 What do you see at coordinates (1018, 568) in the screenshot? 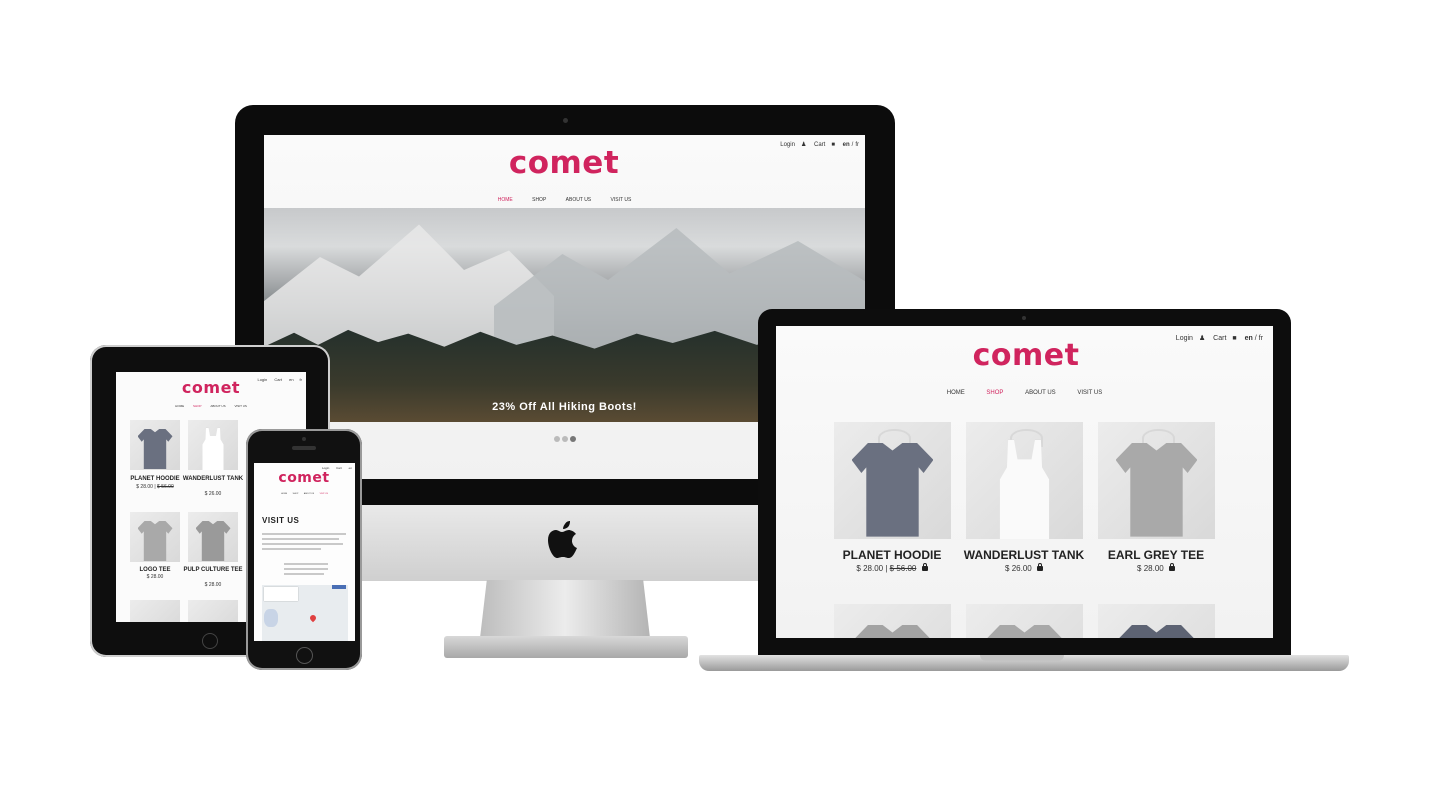
I see `price-current: $ 26.00` at bounding box center [1018, 568].